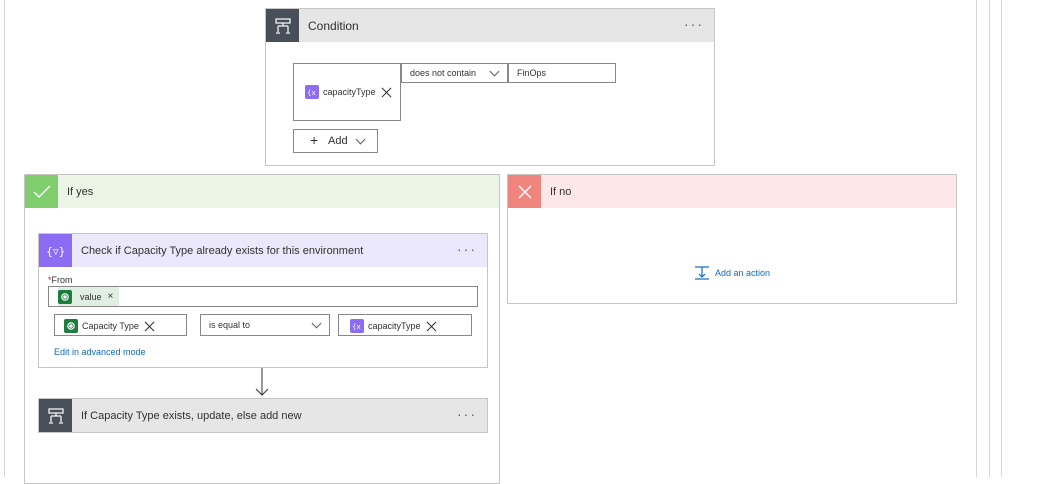 The image size is (1038, 484). I want to click on right-token-label: capacityType, so click(394, 326).